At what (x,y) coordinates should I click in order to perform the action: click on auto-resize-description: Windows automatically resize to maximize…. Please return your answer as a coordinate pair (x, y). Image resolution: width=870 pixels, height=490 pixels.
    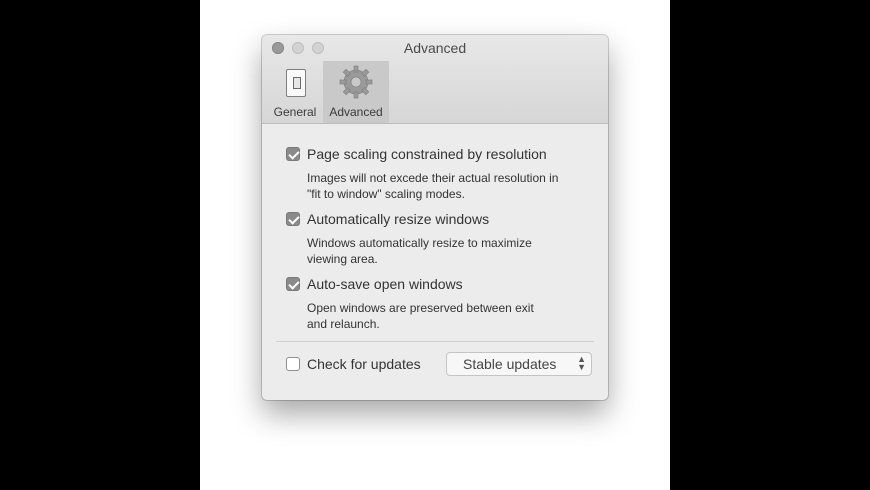
    Looking at the image, I should click on (419, 251).